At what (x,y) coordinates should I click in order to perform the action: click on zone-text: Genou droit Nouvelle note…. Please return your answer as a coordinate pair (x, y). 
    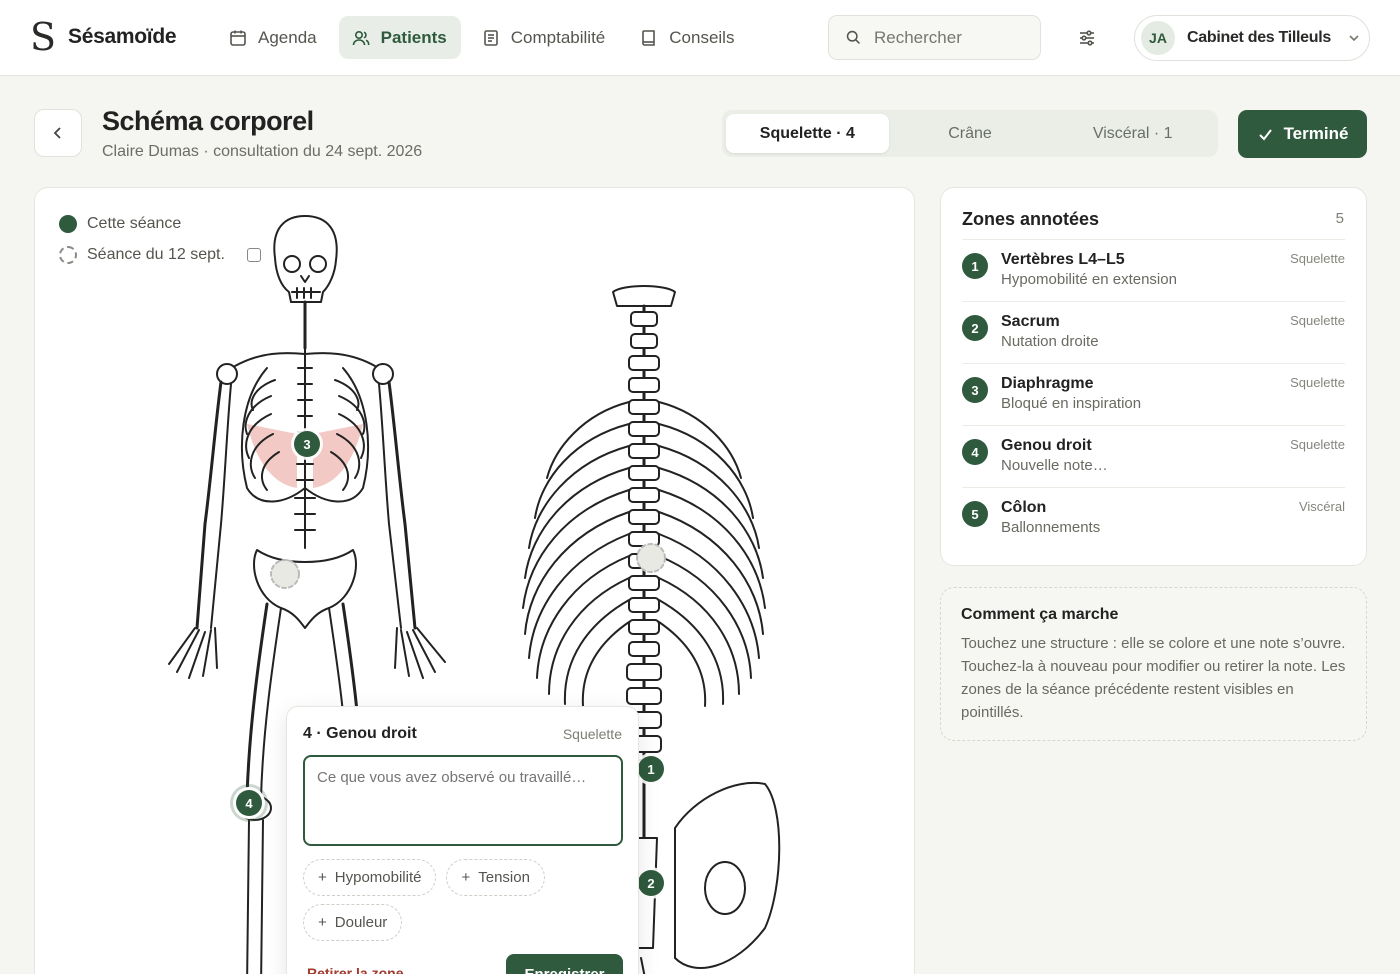
    Looking at the image, I should click on (1054, 456).